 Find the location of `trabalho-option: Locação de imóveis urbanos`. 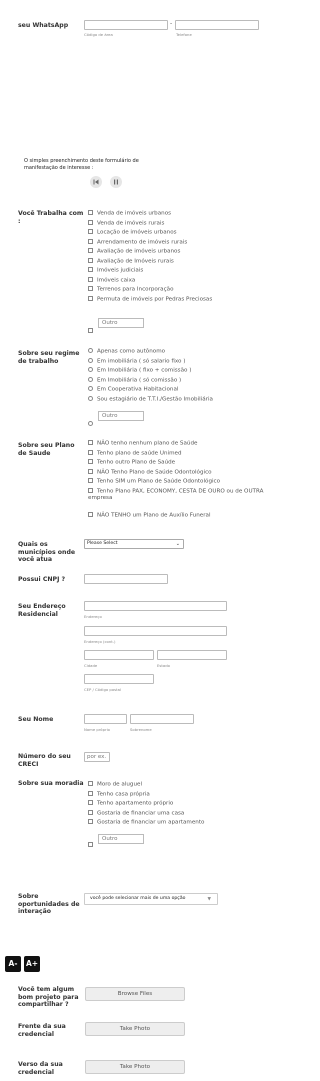

trabalho-option: Locação de imóveis urbanos is located at coordinates (132, 233).